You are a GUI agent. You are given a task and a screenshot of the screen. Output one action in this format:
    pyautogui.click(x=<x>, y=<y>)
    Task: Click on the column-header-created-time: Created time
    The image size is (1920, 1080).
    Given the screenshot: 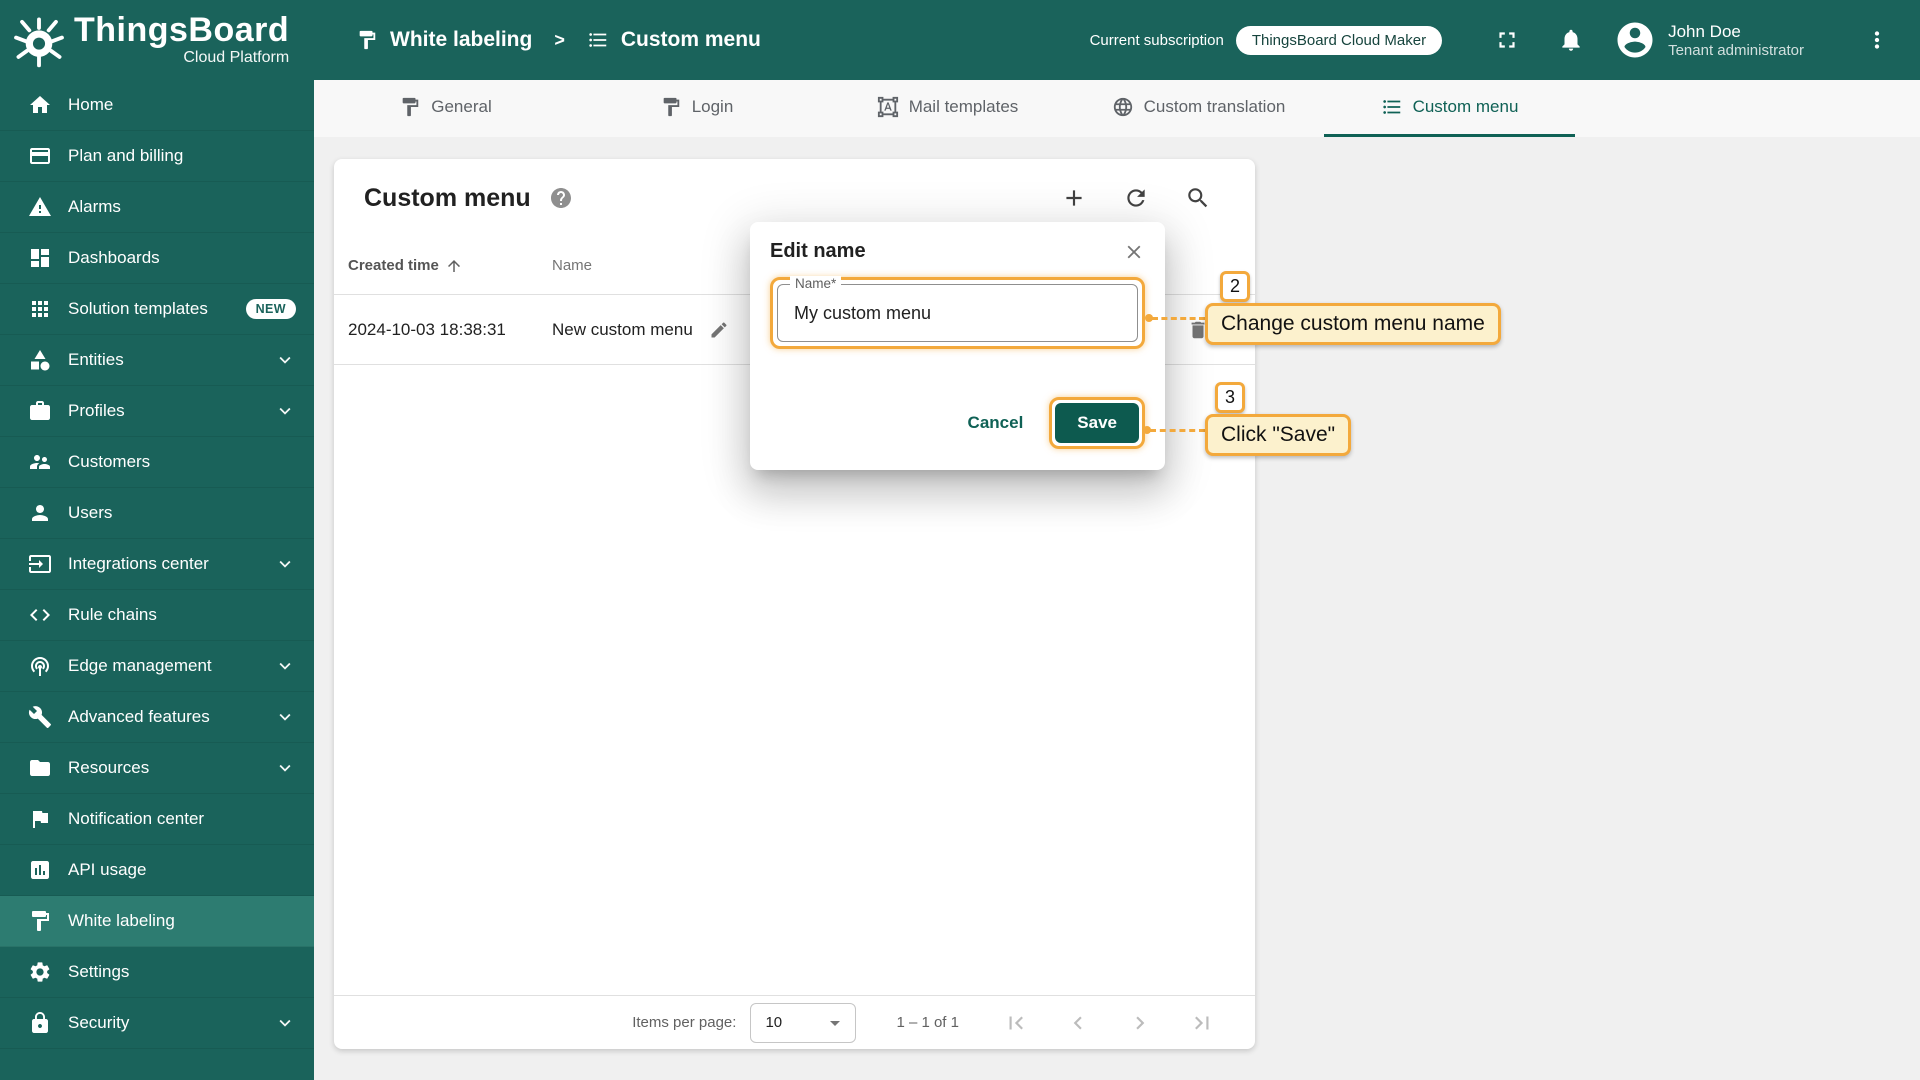 What is the action you would take?
    pyautogui.click(x=443, y=266)
    